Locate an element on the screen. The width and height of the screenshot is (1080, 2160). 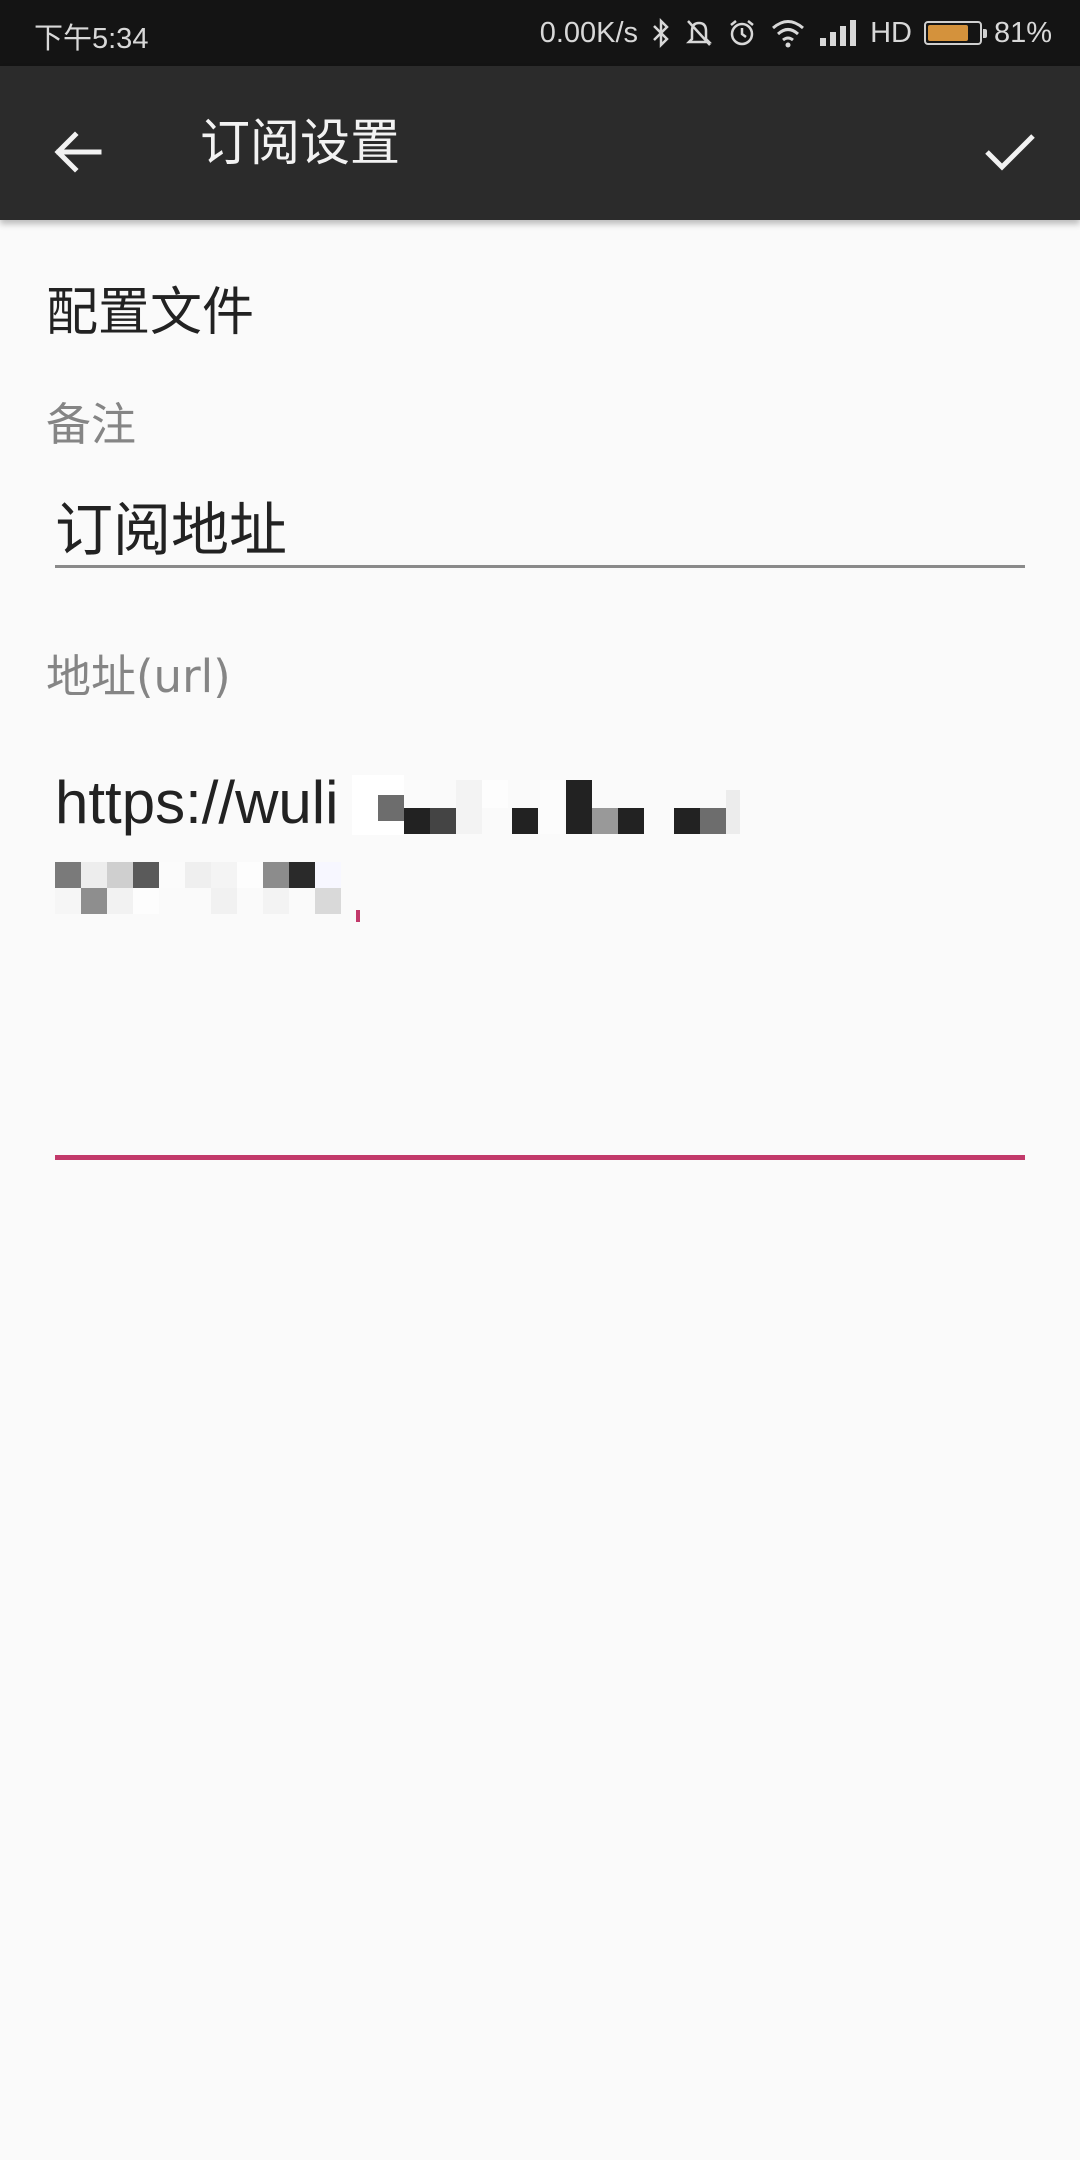
remark-input: 订阅地址 is located at coordinates (540, 525).